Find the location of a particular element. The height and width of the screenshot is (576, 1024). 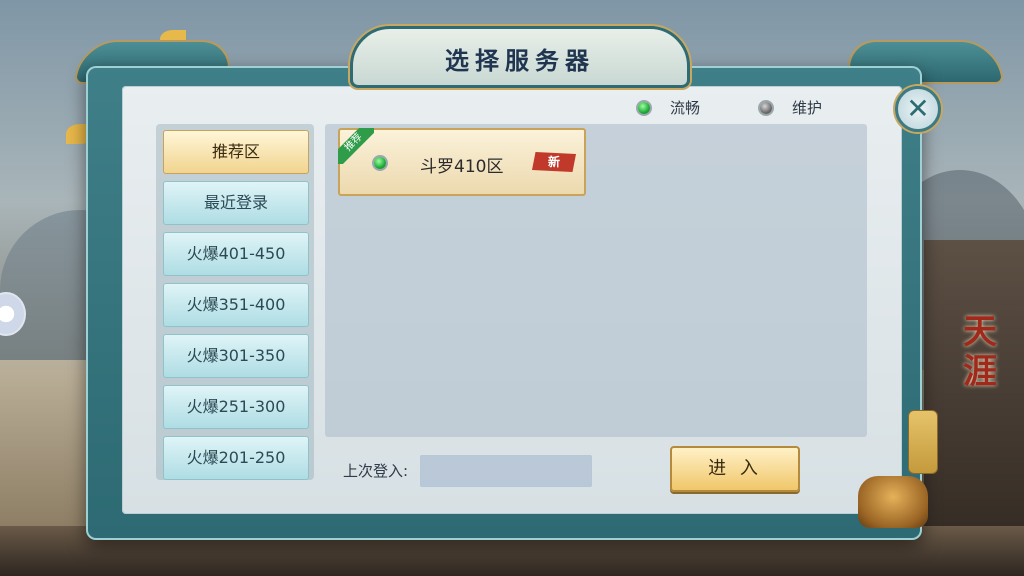

legend-smooth: 流畅 is located at coordinates (669, 107).